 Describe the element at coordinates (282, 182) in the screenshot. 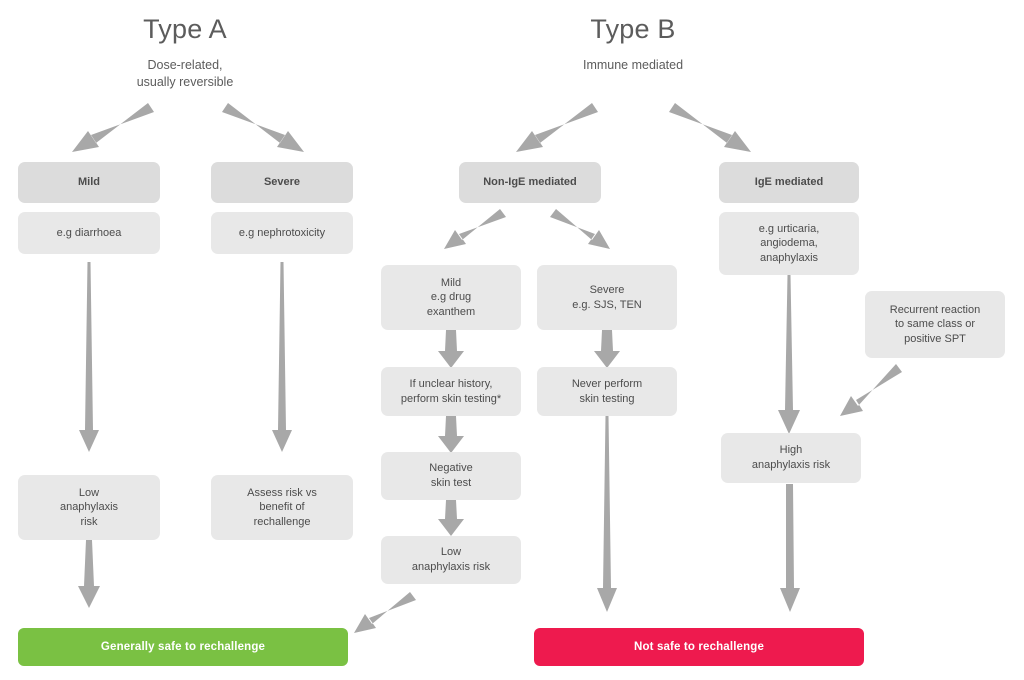

I see `node-a-severe-header: Severe` at that location.